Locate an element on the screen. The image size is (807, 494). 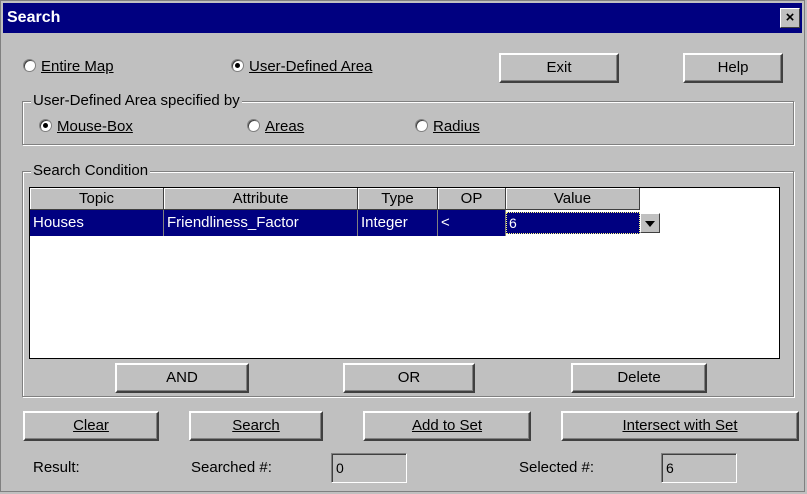
title-bar: Search × is located at coordinates (402, 18).